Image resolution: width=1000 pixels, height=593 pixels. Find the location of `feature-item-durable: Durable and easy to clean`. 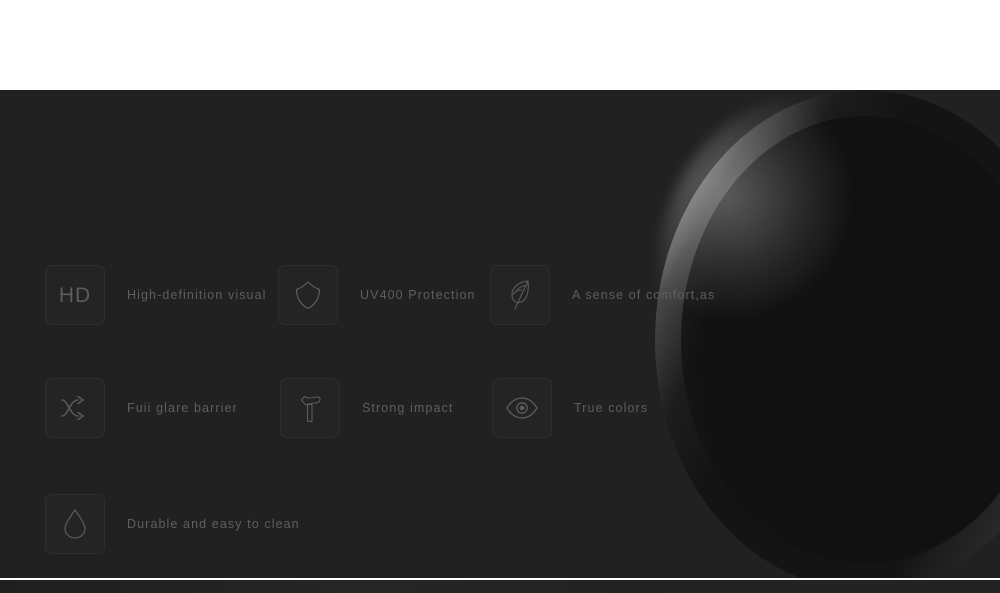

feature-item-durable: Durable and easy to clean is located at coordinates (172, 524).